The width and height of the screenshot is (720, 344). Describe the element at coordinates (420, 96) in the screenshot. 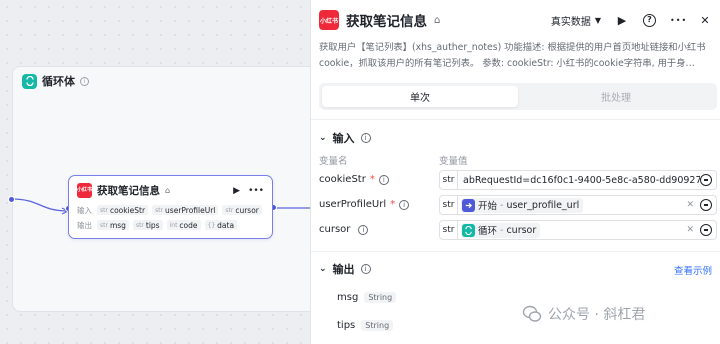

I see `tab-single: 单次` at that location.